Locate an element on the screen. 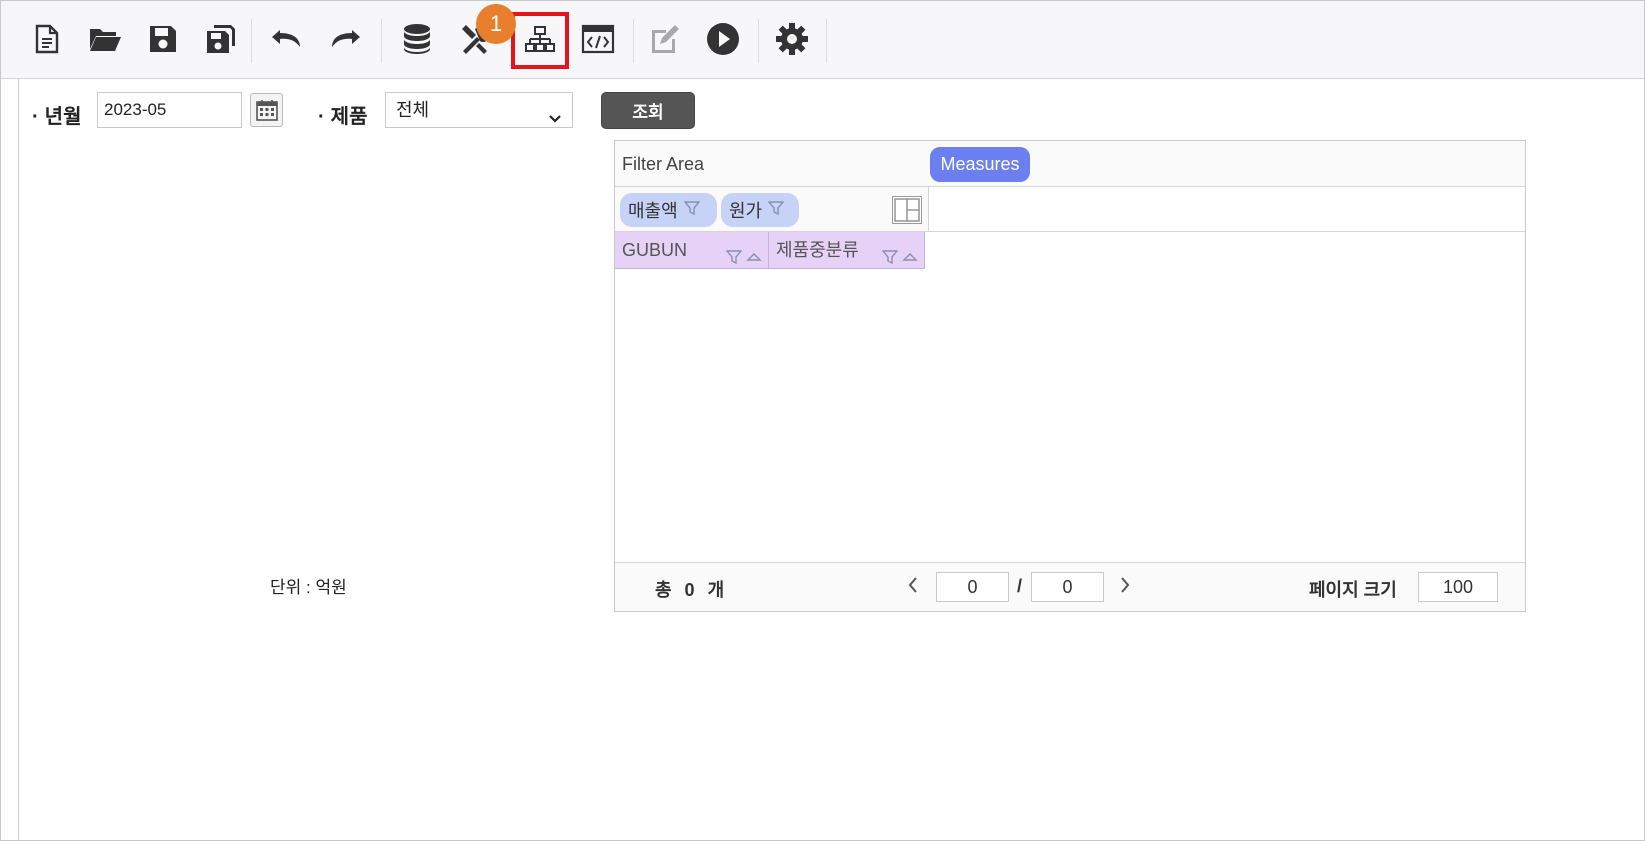  total-count: 총 0 개 is located at coordinates (690, 590).